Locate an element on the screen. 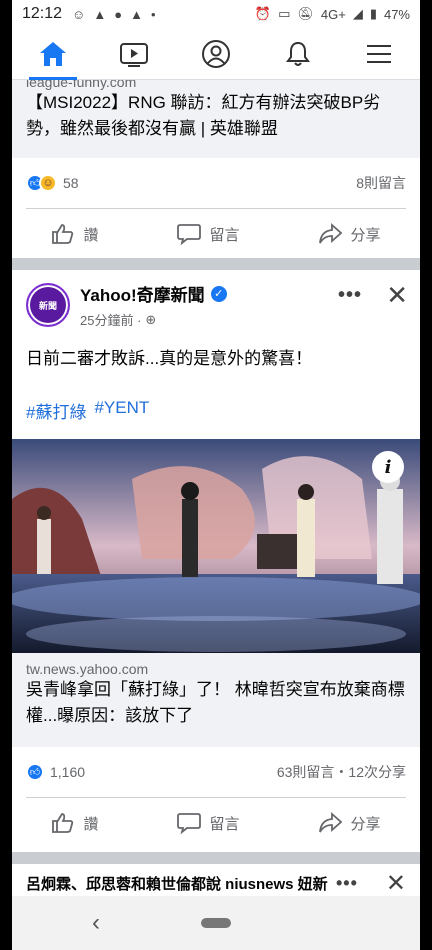 This screenshot has width=432, height=950. bell-icon is located at coordinates (297, 53).